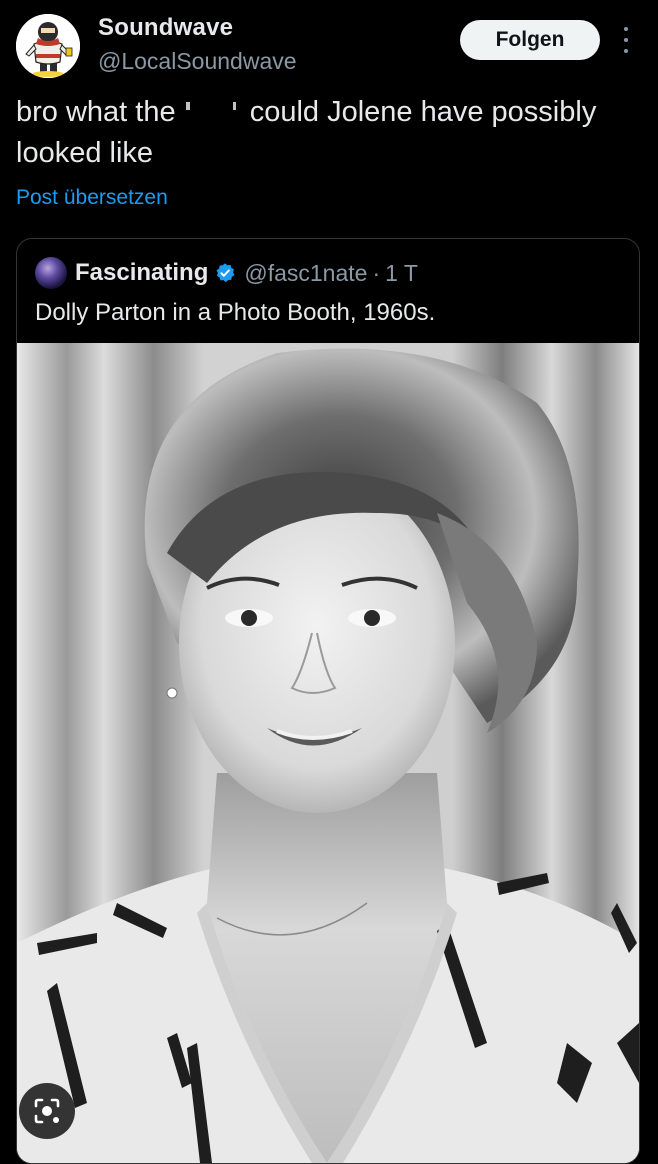  I want to click on author-handle: @LocalSoundwave, so click(197, 61).